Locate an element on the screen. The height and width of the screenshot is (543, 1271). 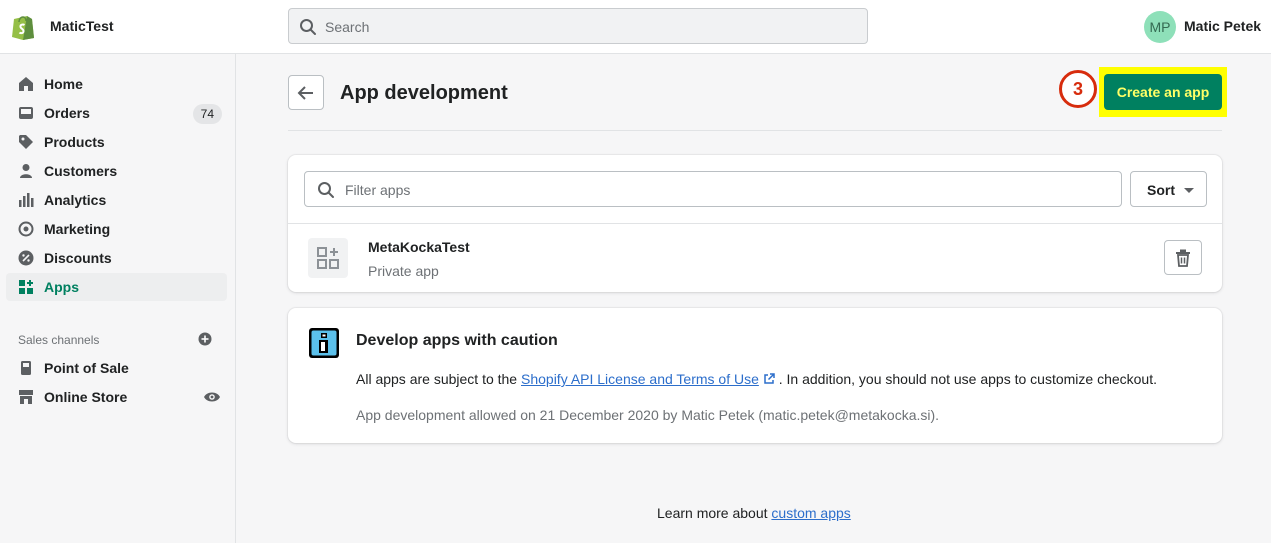
api-terms-link: Shopify API License and Terms of Use is located at coordinates (640, 379).